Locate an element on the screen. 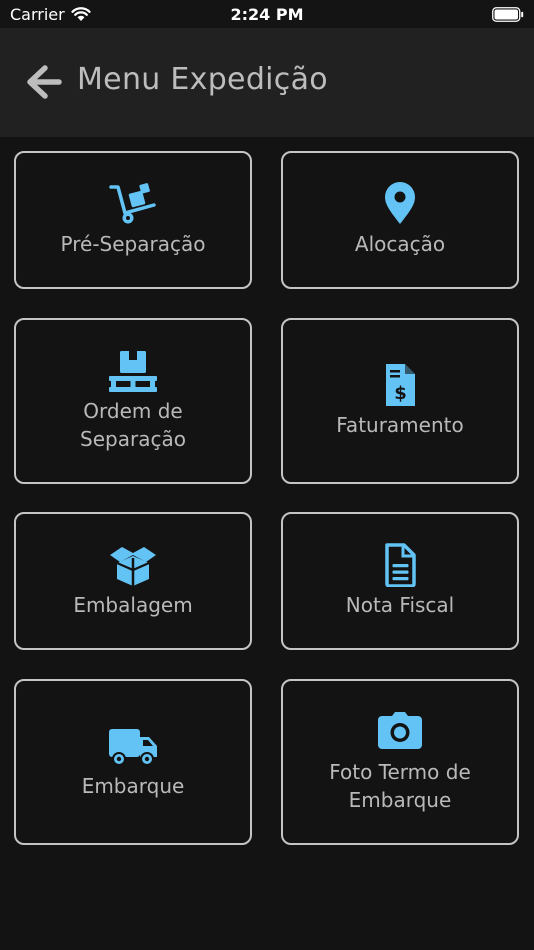 This screenshot has height=950, width=534. menu-tile-nota-fiscal: Nota Fiscal is located at coordinates (400, 581).